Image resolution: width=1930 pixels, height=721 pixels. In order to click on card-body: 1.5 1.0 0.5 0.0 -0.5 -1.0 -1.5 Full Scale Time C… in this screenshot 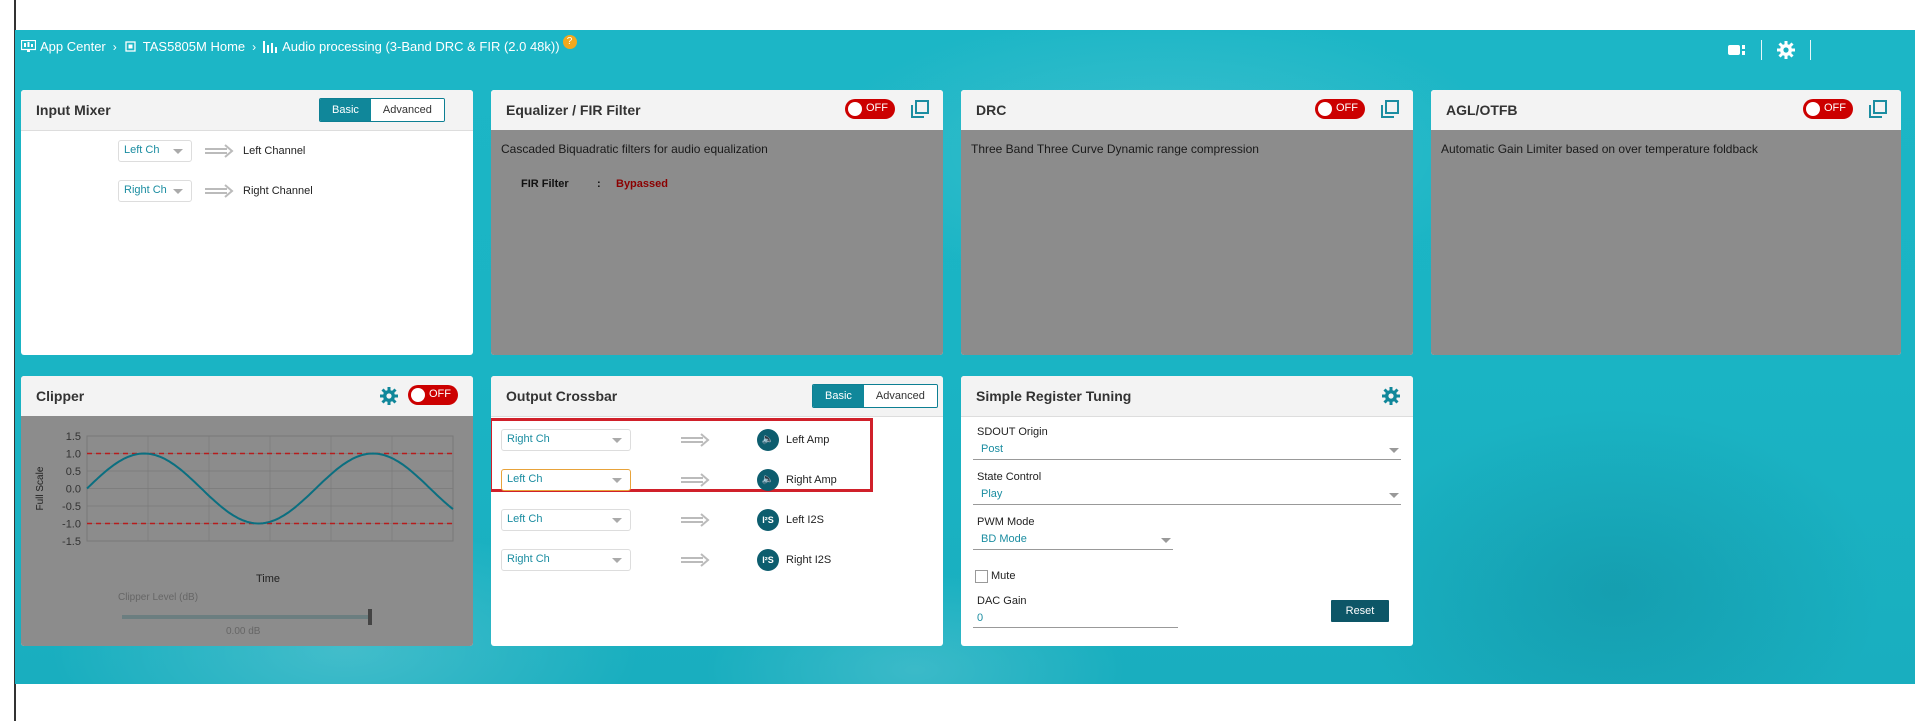, I will do `click(247, 531)`.